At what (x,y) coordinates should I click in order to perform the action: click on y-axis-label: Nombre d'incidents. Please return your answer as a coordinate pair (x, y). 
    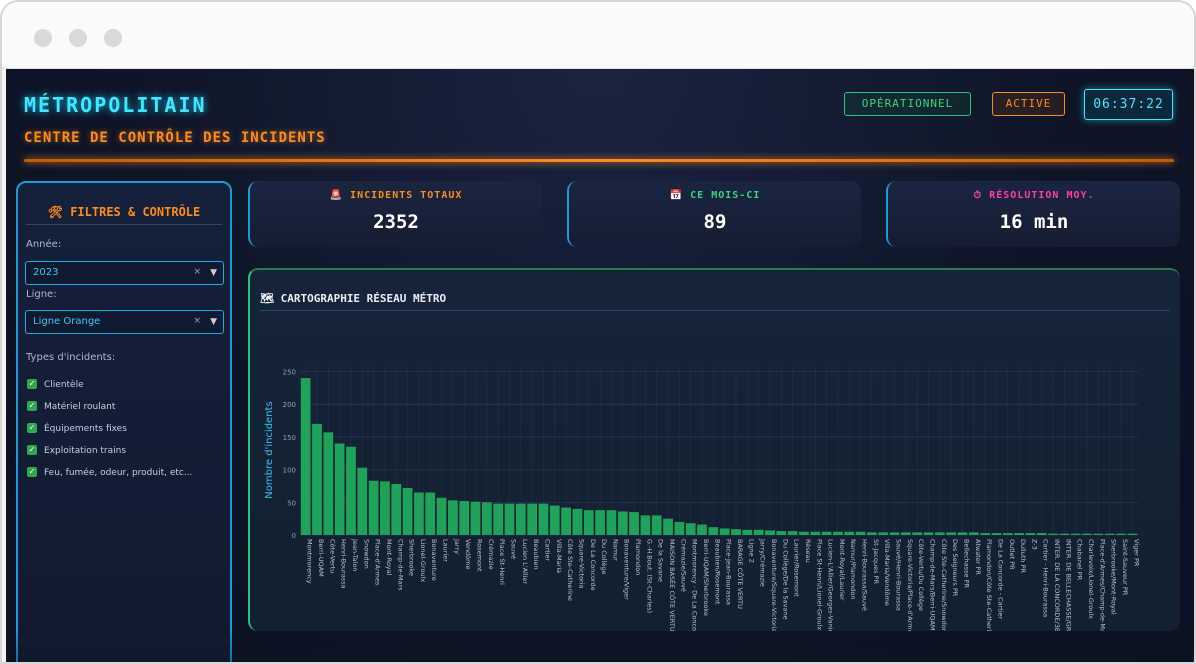
    Looking at the image, I should click on (269, 449).